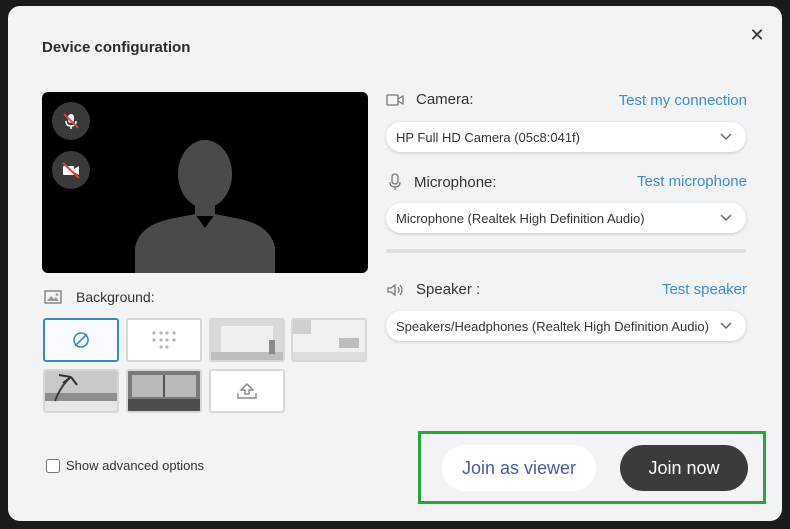 The height and width of the screenshot is (529, 790). What do you see at coordinates (684, 468) in the screenshot?
I see `join-now-button: Join now` at bounding box center [684, 468].